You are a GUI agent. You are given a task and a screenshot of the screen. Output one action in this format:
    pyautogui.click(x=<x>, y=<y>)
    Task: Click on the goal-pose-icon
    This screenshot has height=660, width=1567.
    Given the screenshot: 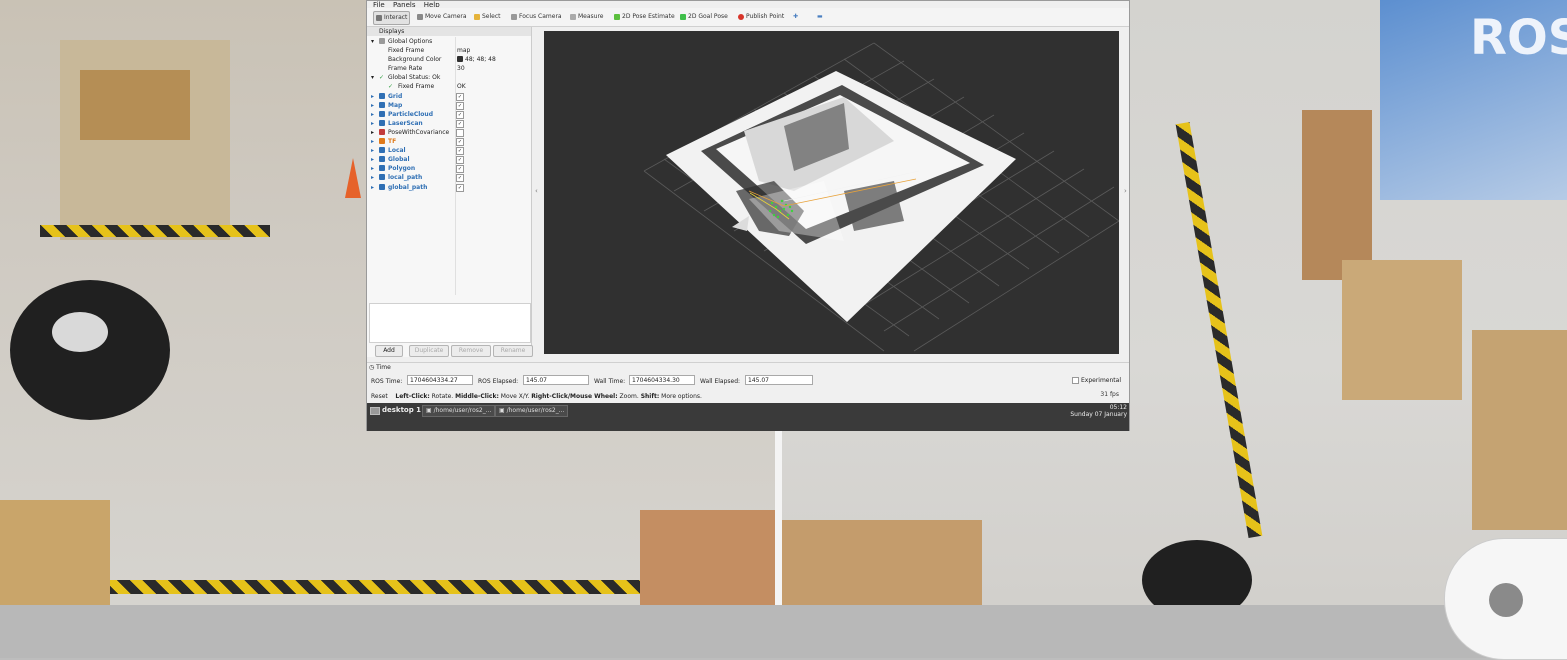 What is the action you would take?
    pyautogui.click(x=683, y=16)
    